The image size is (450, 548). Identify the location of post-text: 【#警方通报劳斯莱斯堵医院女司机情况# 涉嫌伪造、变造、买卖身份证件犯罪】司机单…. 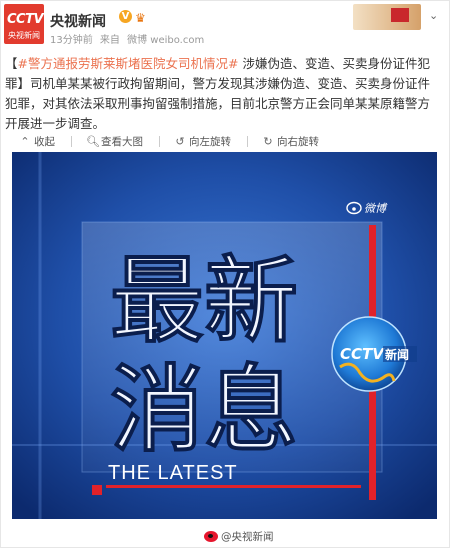
(223, 94).